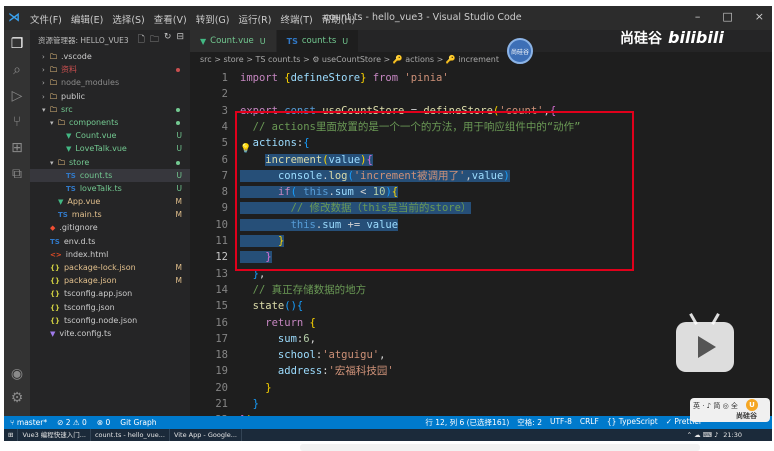  Describe the element at coordinates (79, 162) in the screenshot. I see `tree-item-label: store` at that location.